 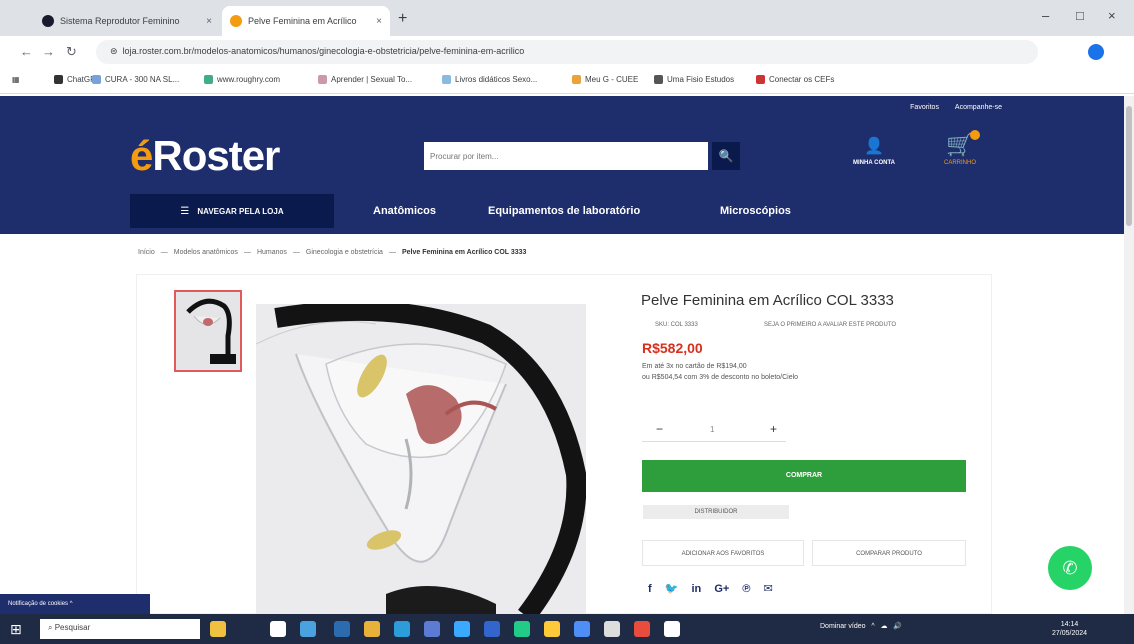 What do you see at coordinates (372, 629) in the screenshot?
I see `file-explorer-icon` at bounding box center [372, 629].